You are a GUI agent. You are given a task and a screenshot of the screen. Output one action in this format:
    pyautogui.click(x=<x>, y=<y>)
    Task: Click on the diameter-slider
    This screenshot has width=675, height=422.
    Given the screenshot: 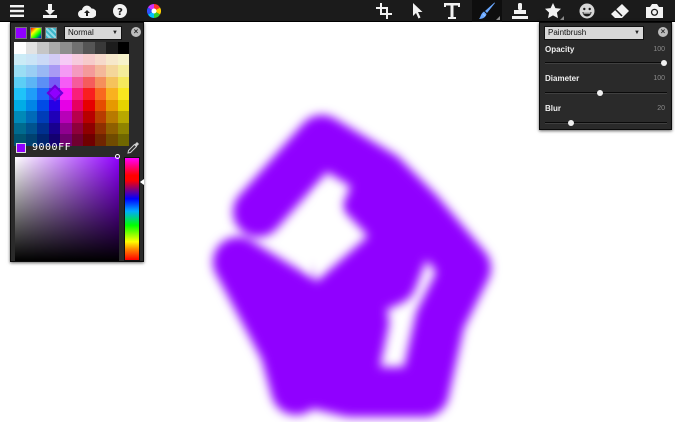 What is the action you would take?
    pyautogui.click(x=606, y=93)
    